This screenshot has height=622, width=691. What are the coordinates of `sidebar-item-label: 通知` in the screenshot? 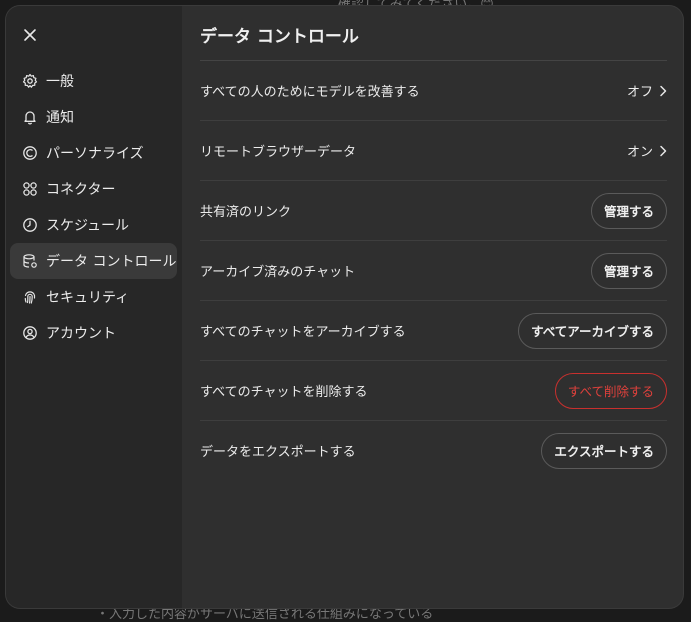 It's located at (60, 118).